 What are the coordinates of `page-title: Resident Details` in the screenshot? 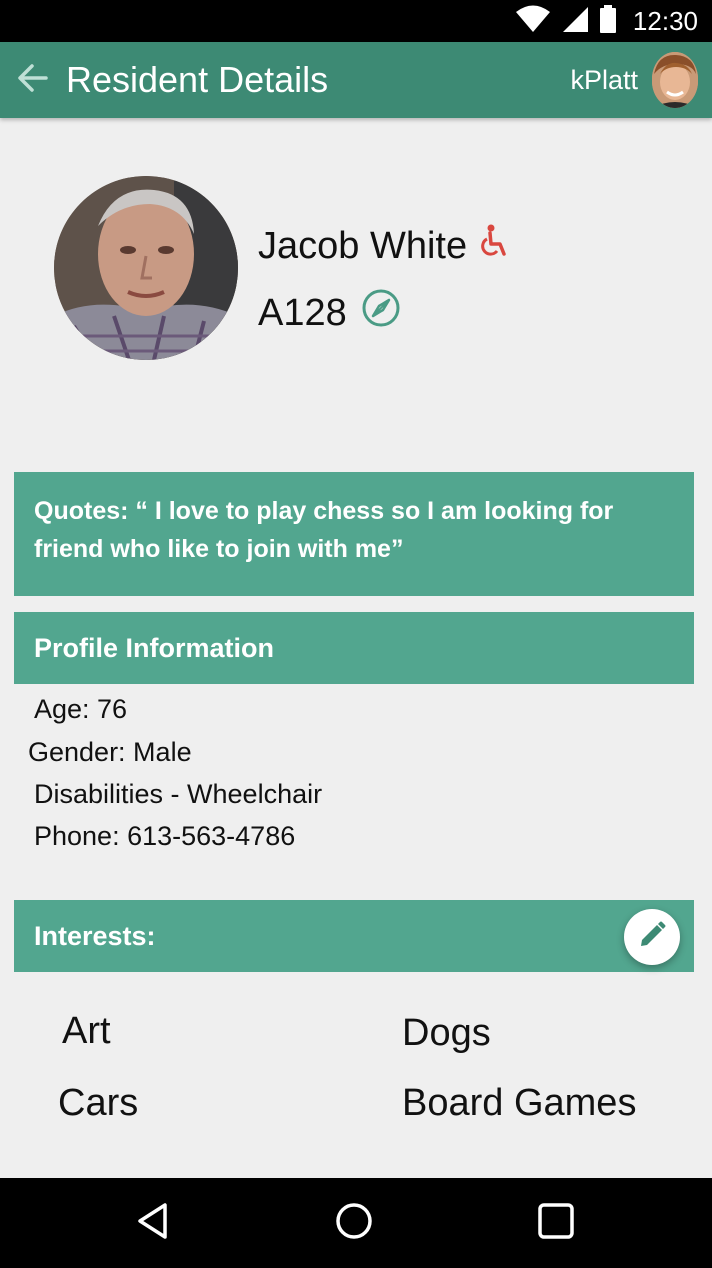 It's located at (197, 79).